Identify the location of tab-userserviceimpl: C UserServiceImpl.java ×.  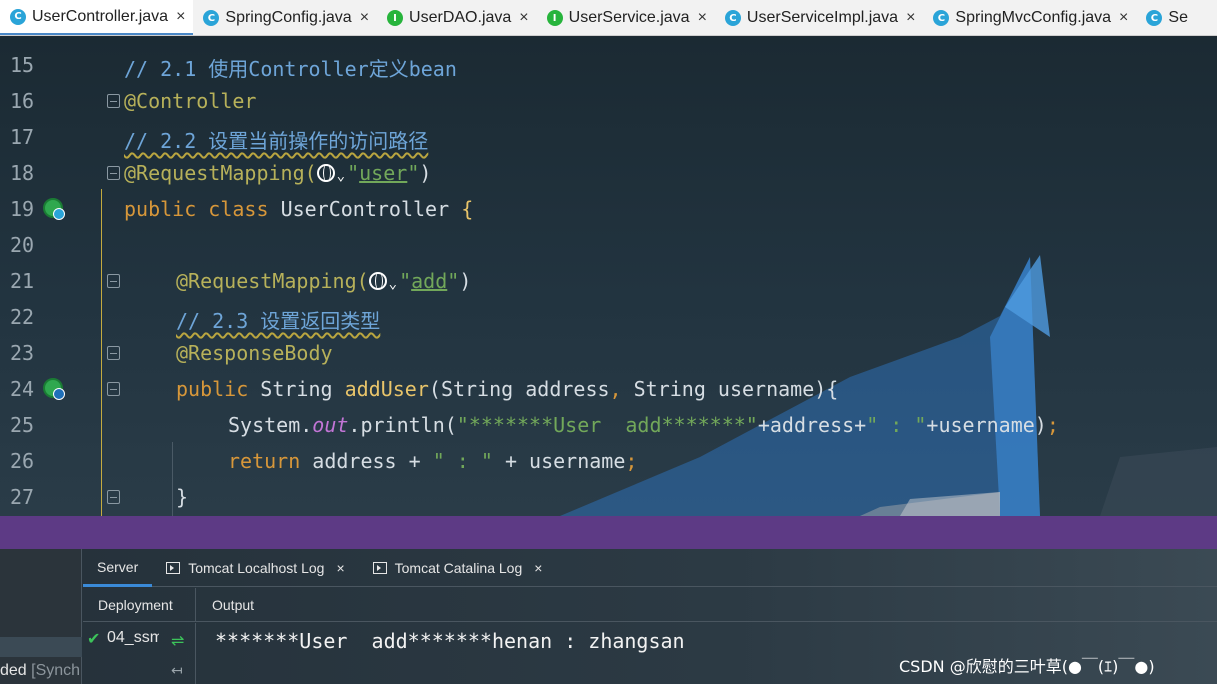
(819, 17).